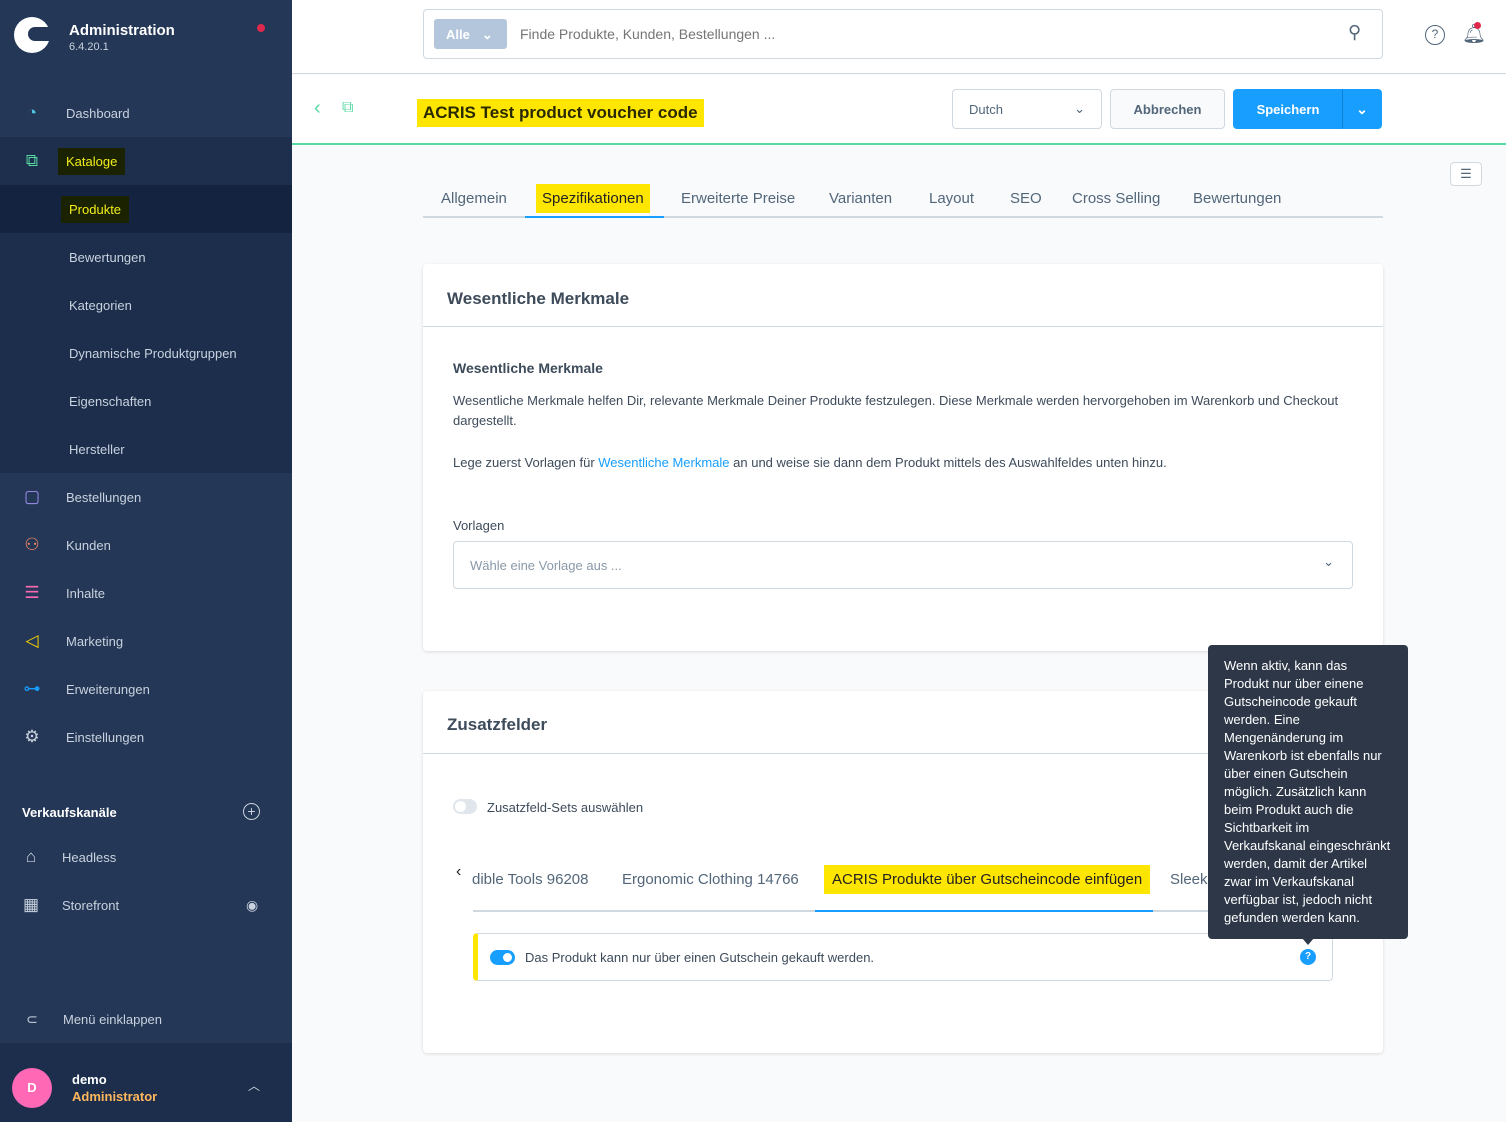 This screenshot has width=1506, height=1122. Describe the element at coordinates (470, 34) in the screenshot. I see `search-scope-select: Alle ⌄` at that location.